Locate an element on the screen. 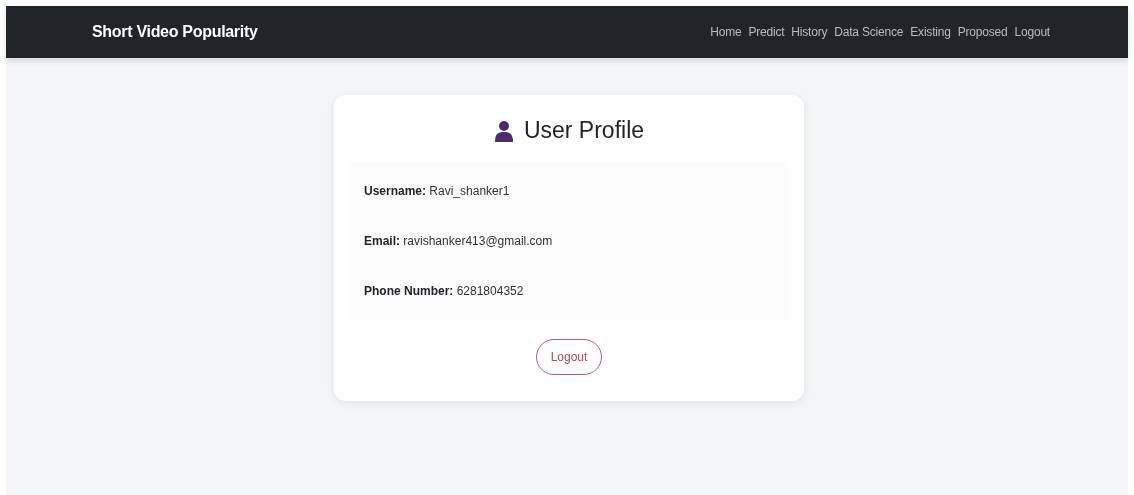  user-icon is located at coordinates (503, 130).